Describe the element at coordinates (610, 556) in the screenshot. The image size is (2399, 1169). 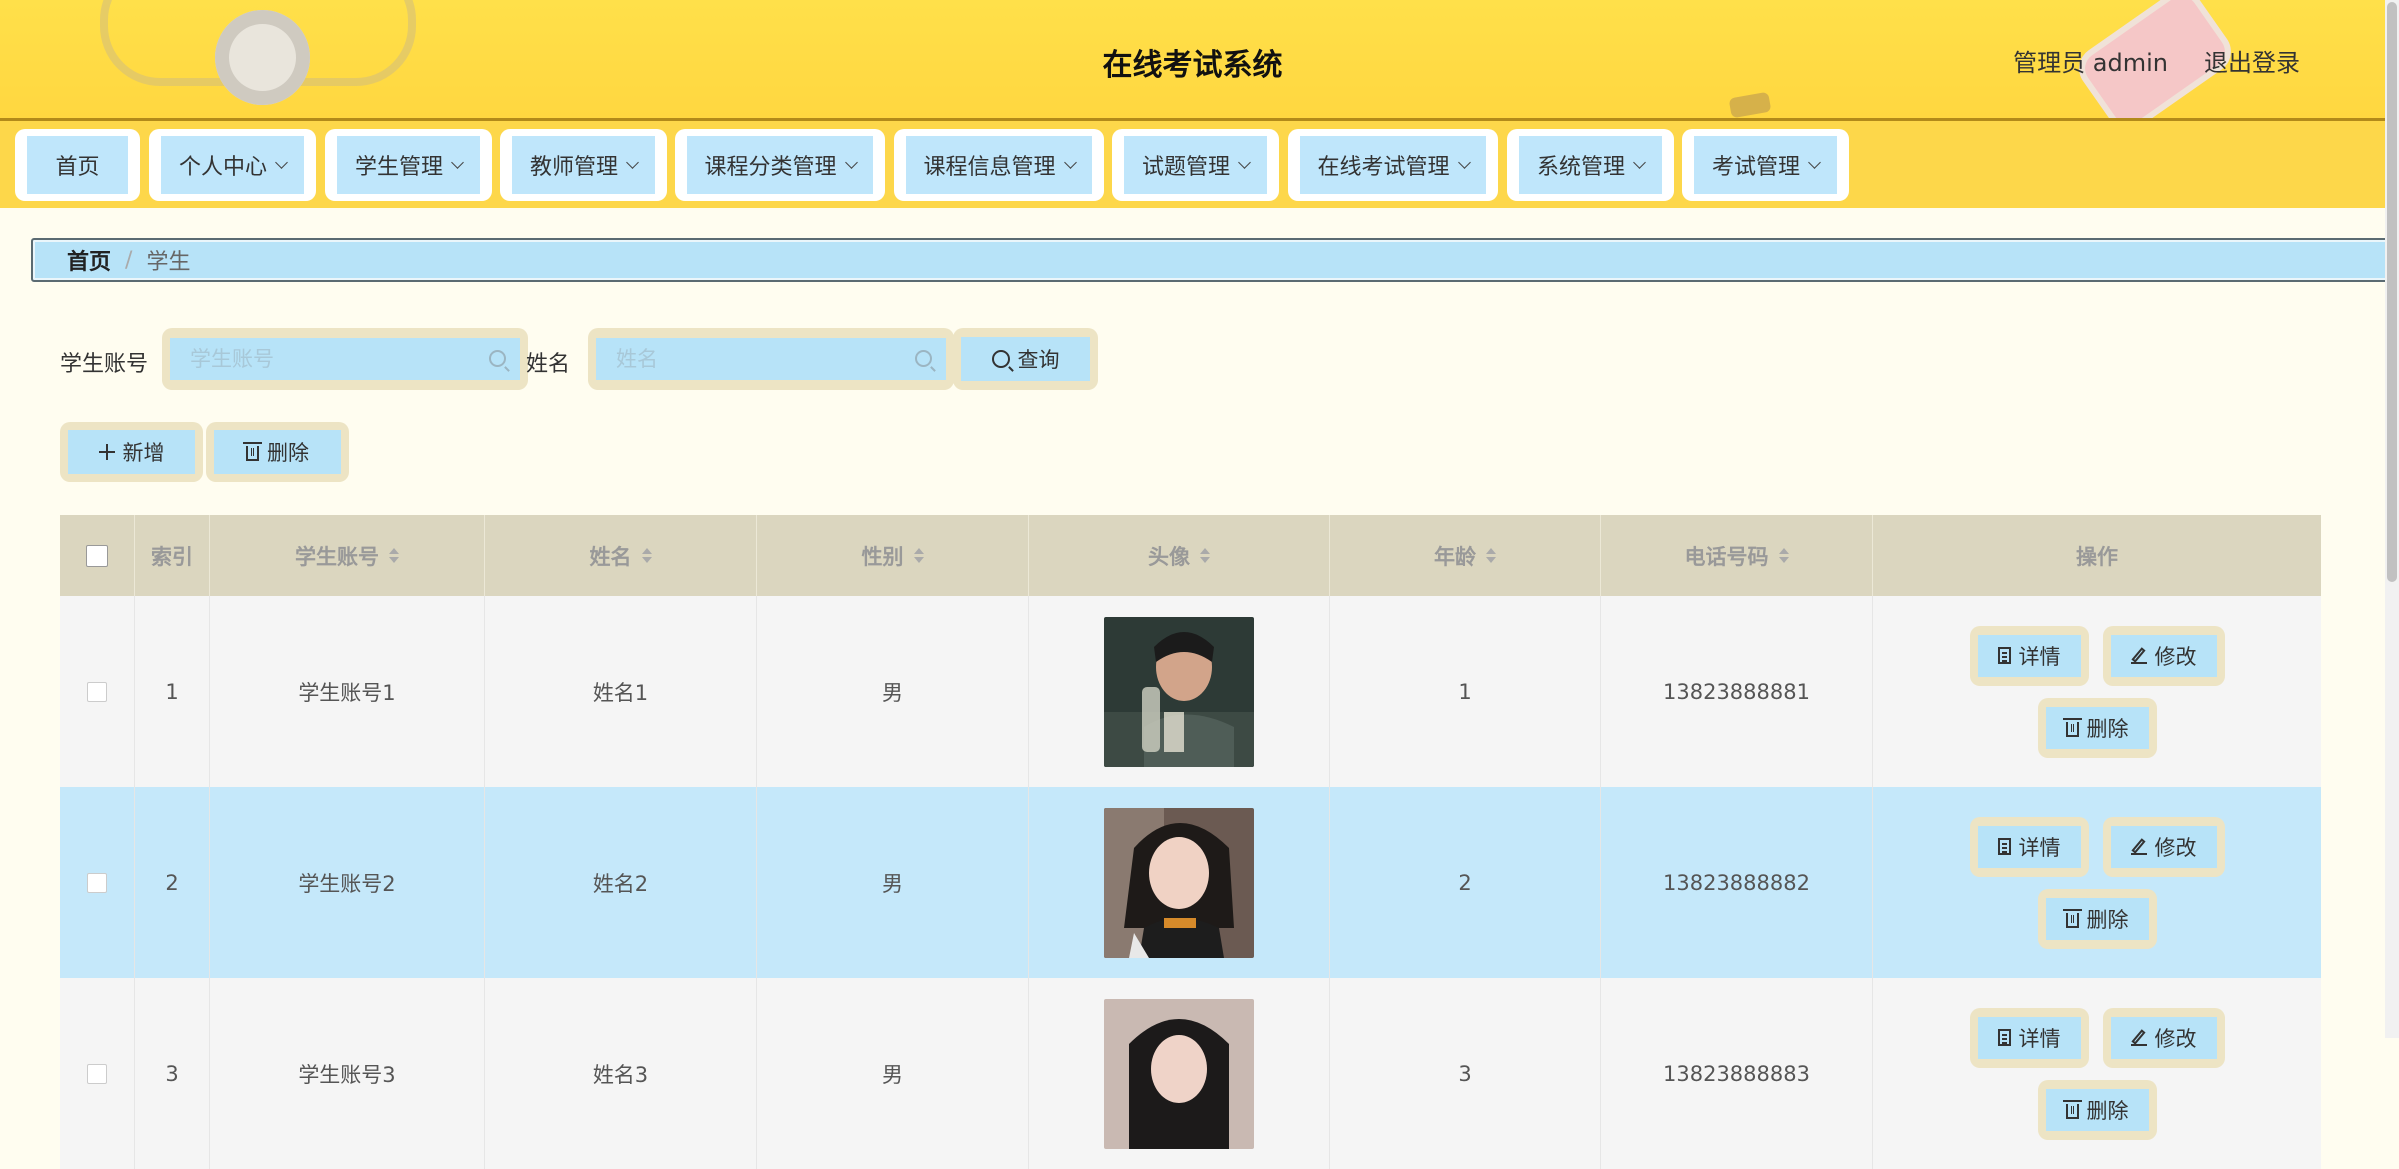
I see `col-name-label: 姓名` at that location.